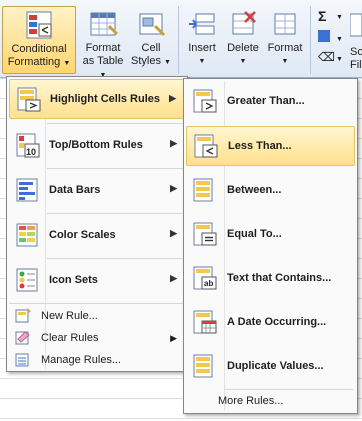 This screenshot has height=421, width=362. I want to click on manage-rules-icon, so click(23, 360).